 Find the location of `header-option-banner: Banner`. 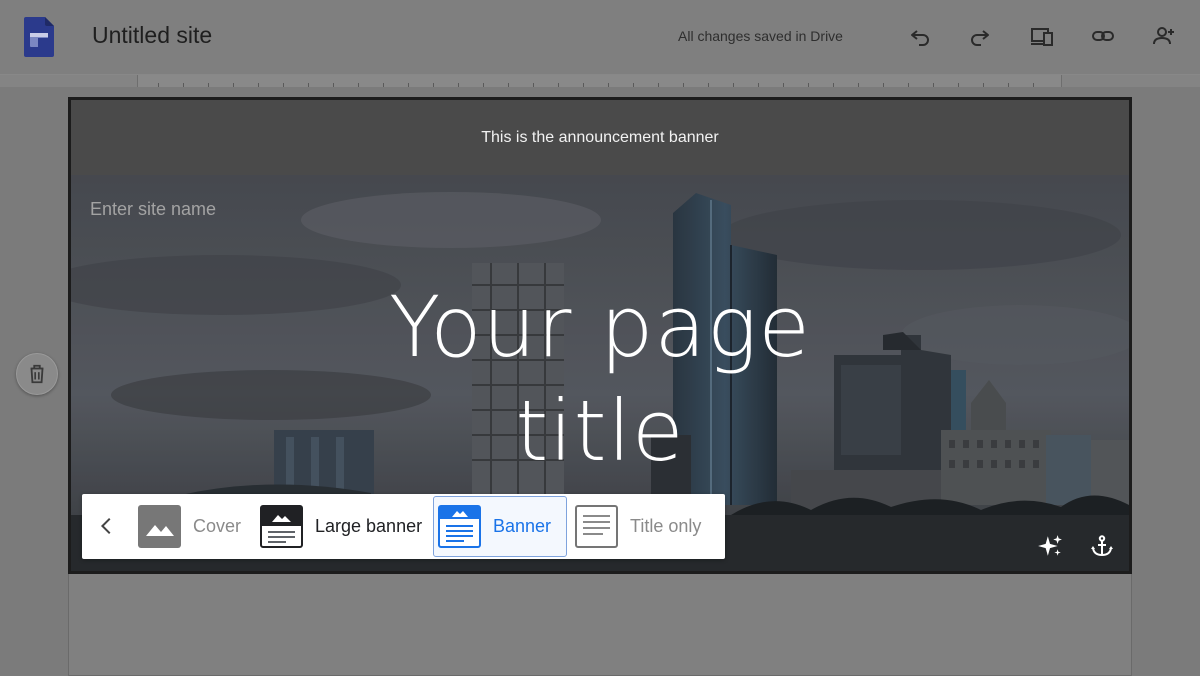

header-option-banner: Banner is located at coordinates (500, 526).